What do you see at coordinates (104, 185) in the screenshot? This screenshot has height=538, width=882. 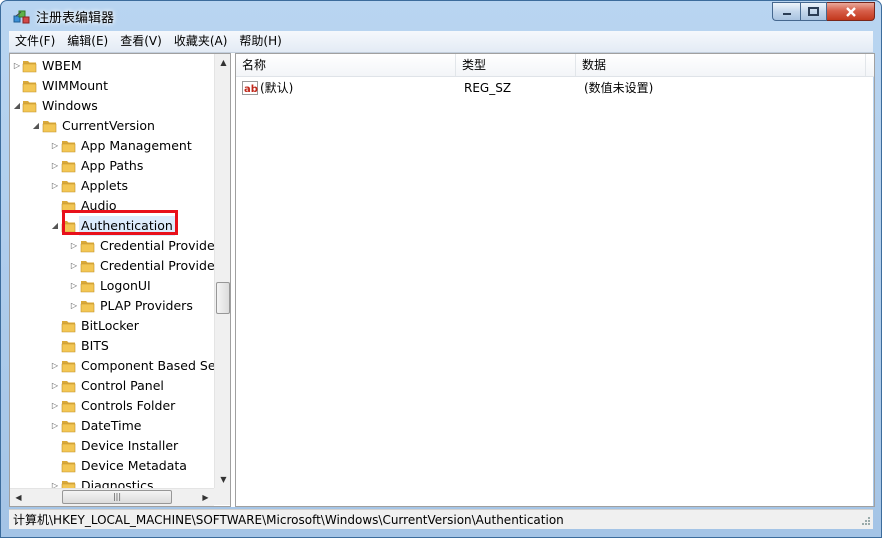 I see `tree-item-label: Applets` at bounding box center [104, 185].